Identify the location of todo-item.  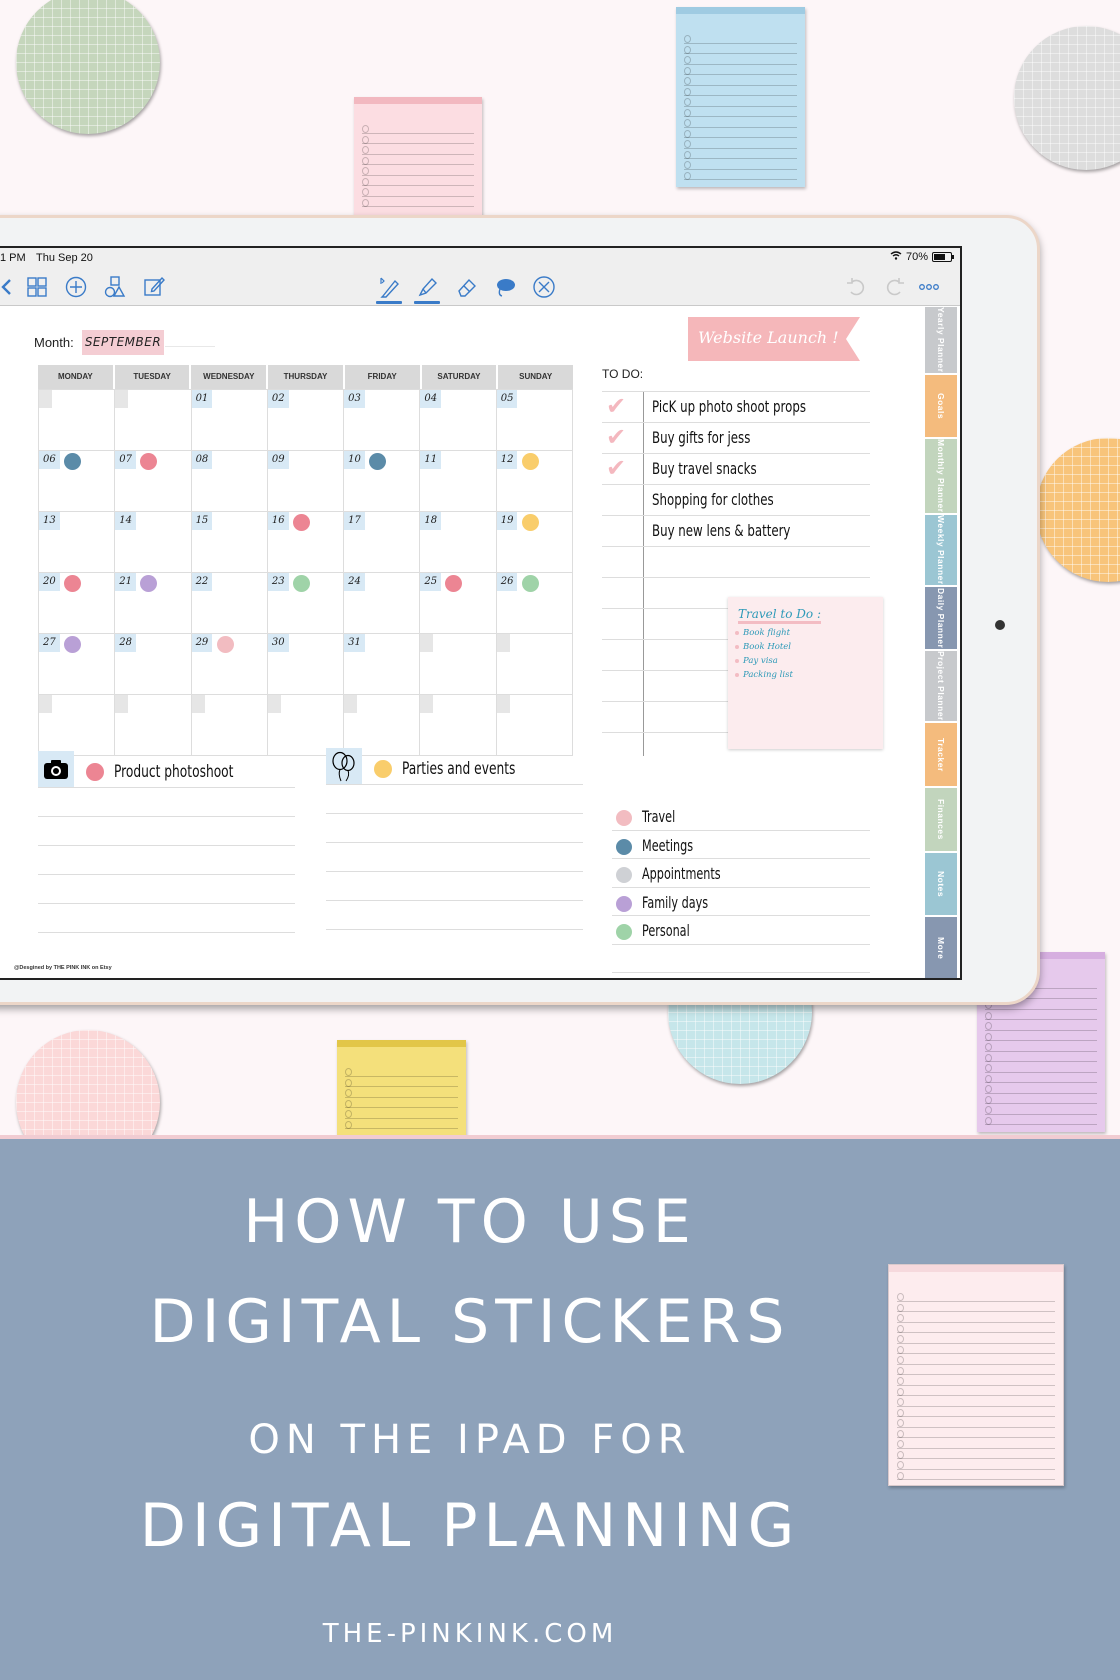
(736, 562).